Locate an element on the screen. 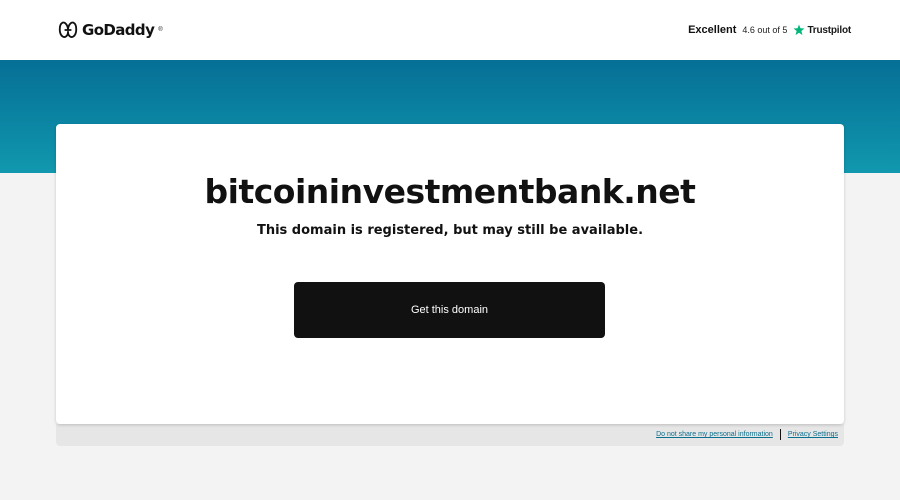 The height and width of the screenshot is (500, 900). trustpilot-star-icon is located at coordinates (799, 29).